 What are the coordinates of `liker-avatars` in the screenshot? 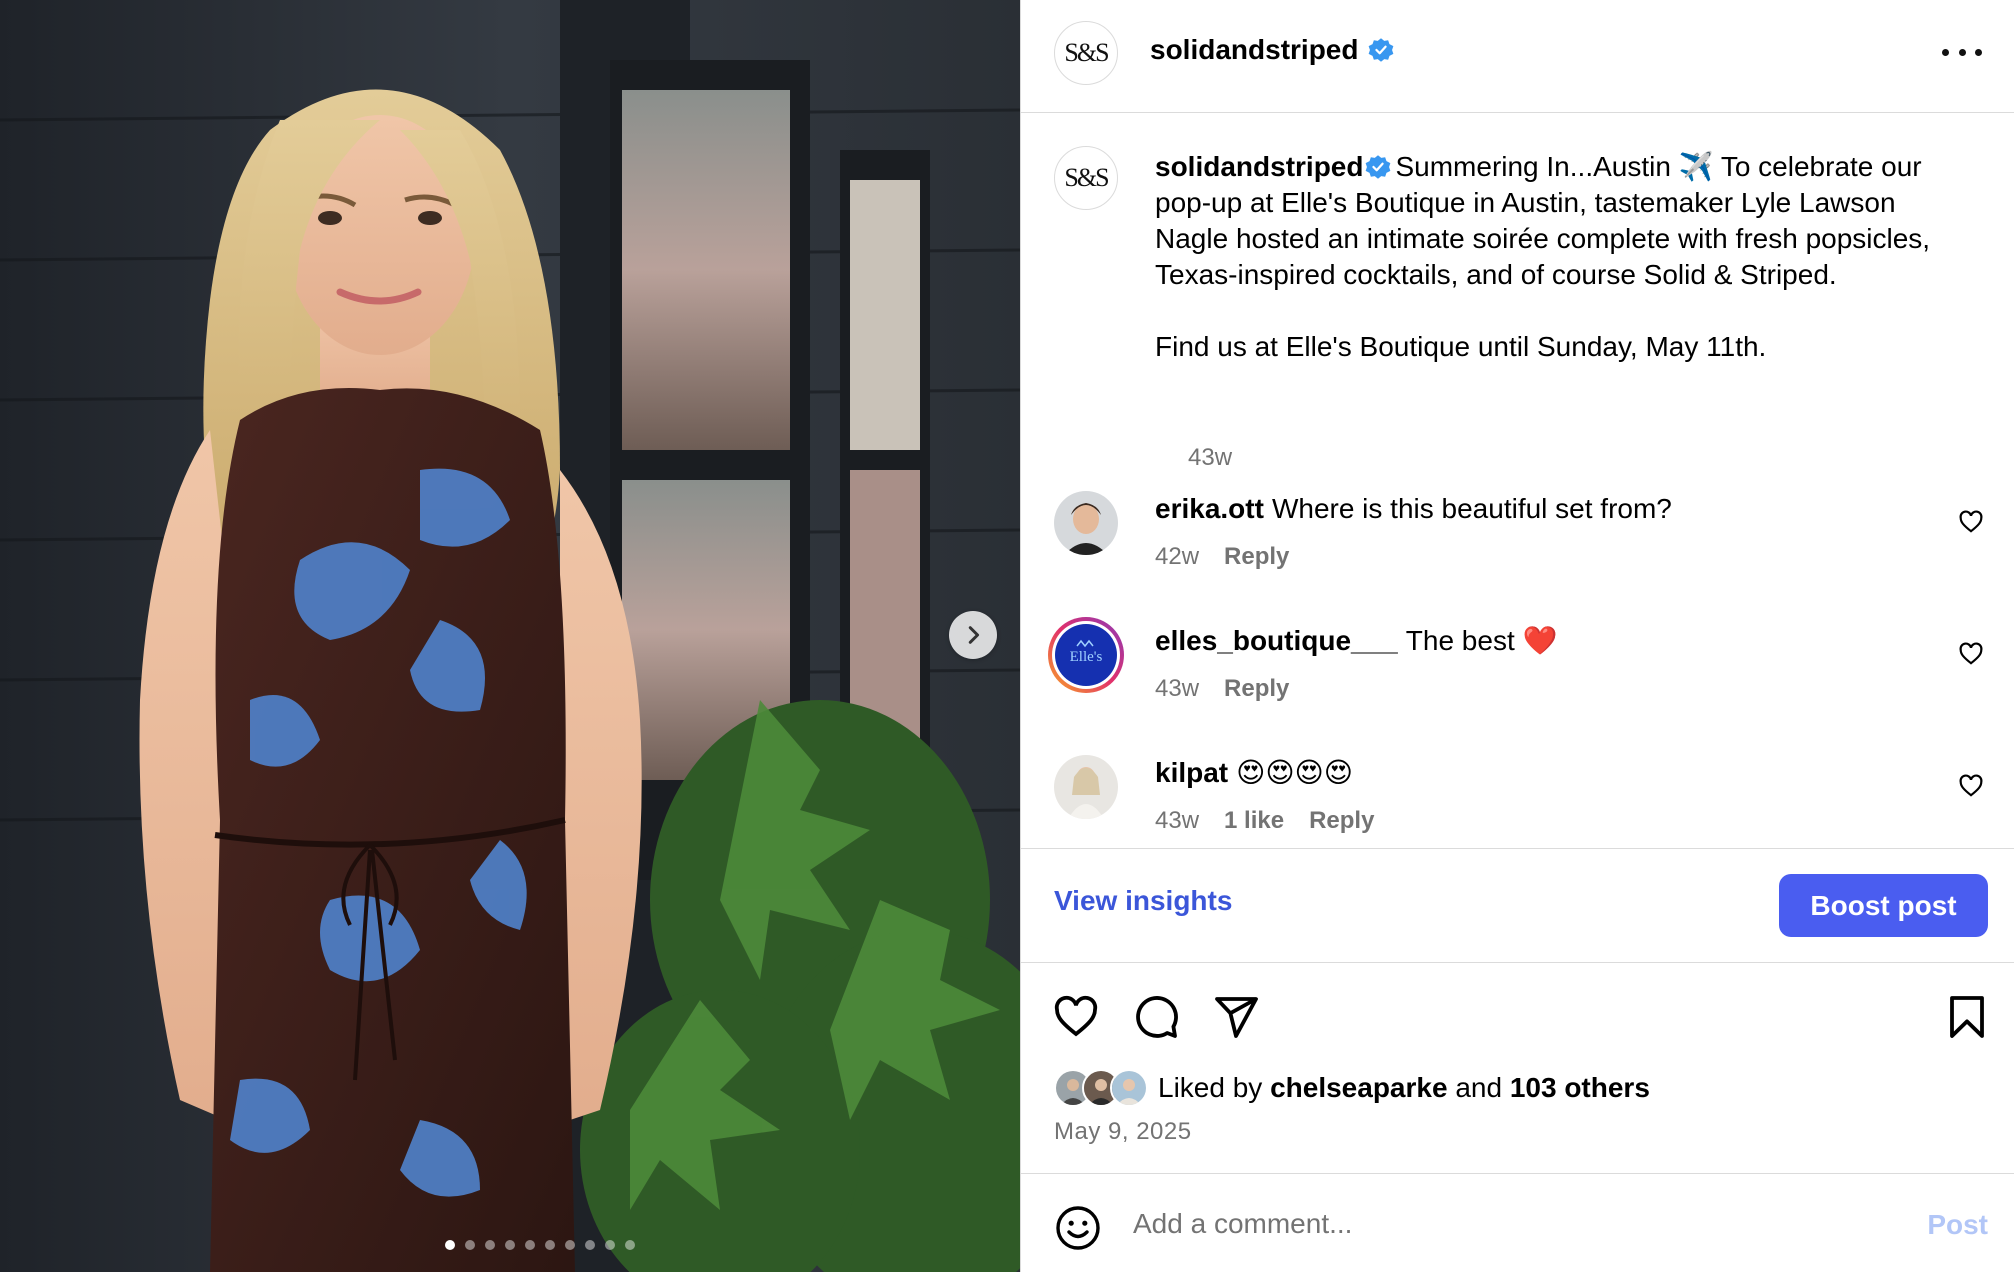 It's located at (1101, 1088).